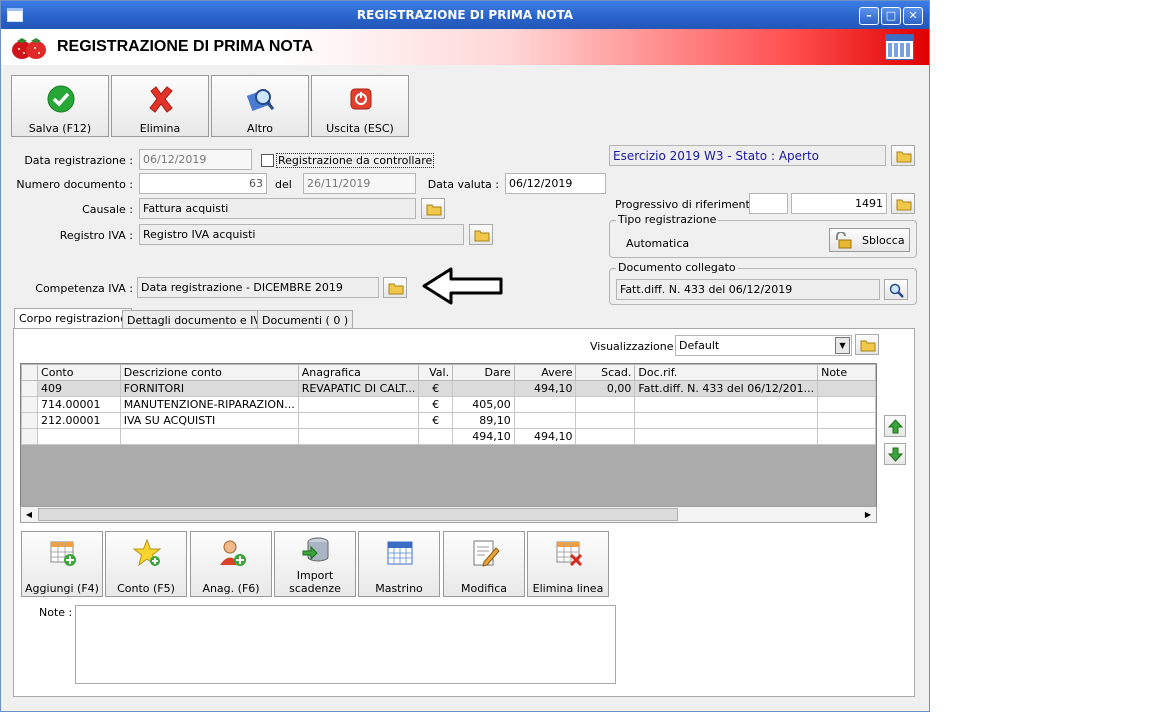 The image size is (1152, 720). I want to click on horizontal-scrollbar: ◀ ▶, so click(448, 514).